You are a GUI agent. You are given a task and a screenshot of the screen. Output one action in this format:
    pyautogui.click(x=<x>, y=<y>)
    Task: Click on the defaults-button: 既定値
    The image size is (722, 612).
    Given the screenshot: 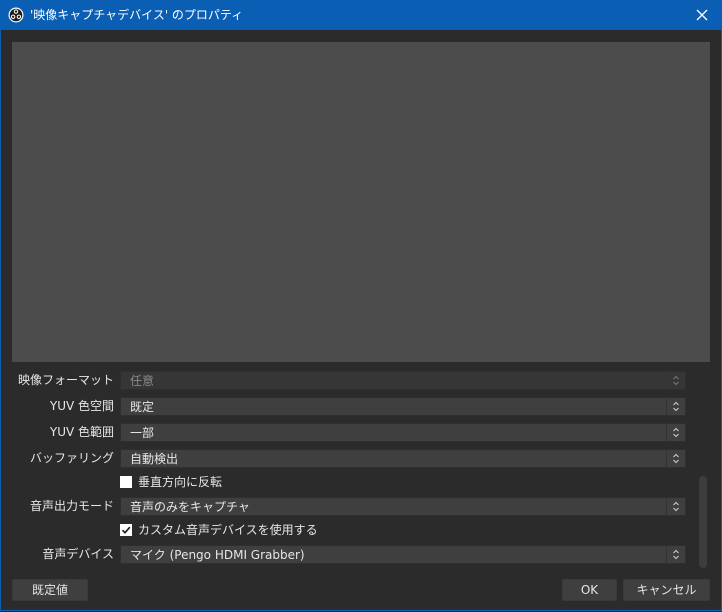 What is the action you would take?
    pyautogui.click(x=50, y=590)
    